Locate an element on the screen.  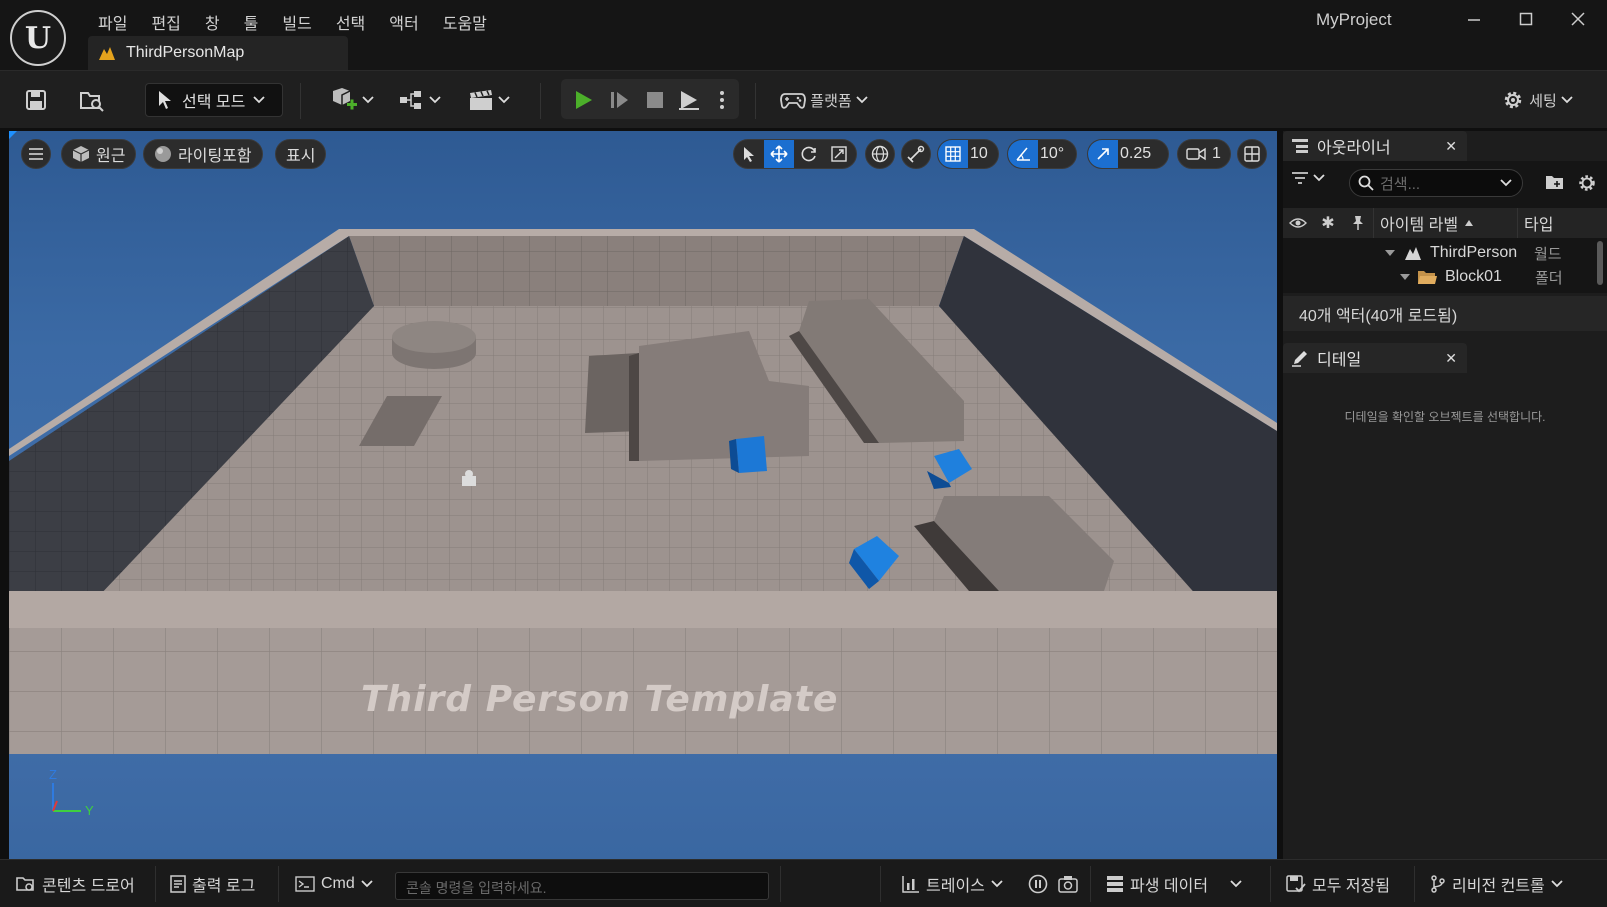
log-icon is located at coordinates (178, 884).